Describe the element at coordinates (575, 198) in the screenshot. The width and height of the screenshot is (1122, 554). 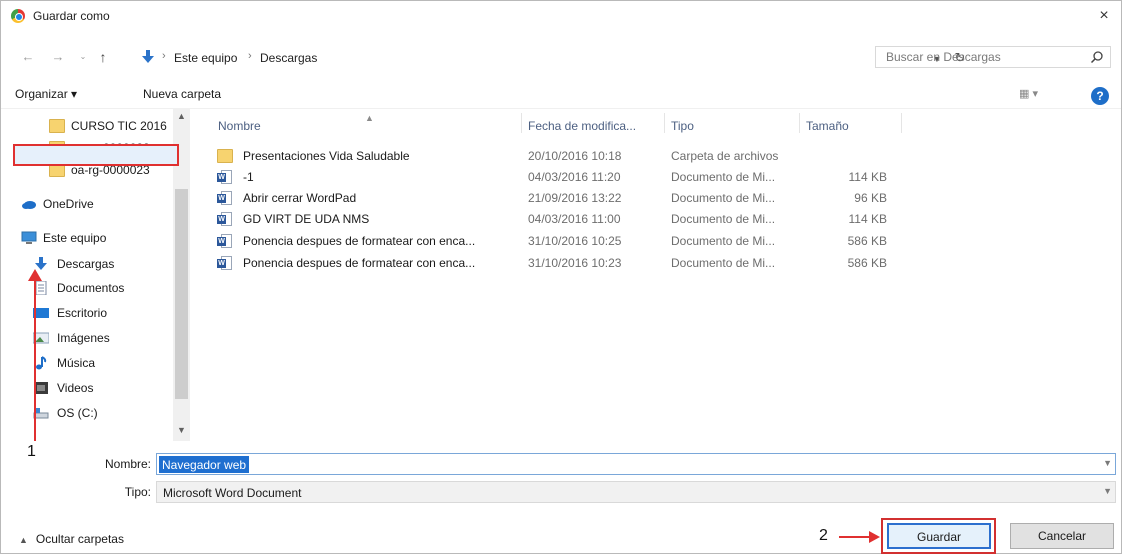
I see `file-date: 21/09/2016 13:22` at that location.